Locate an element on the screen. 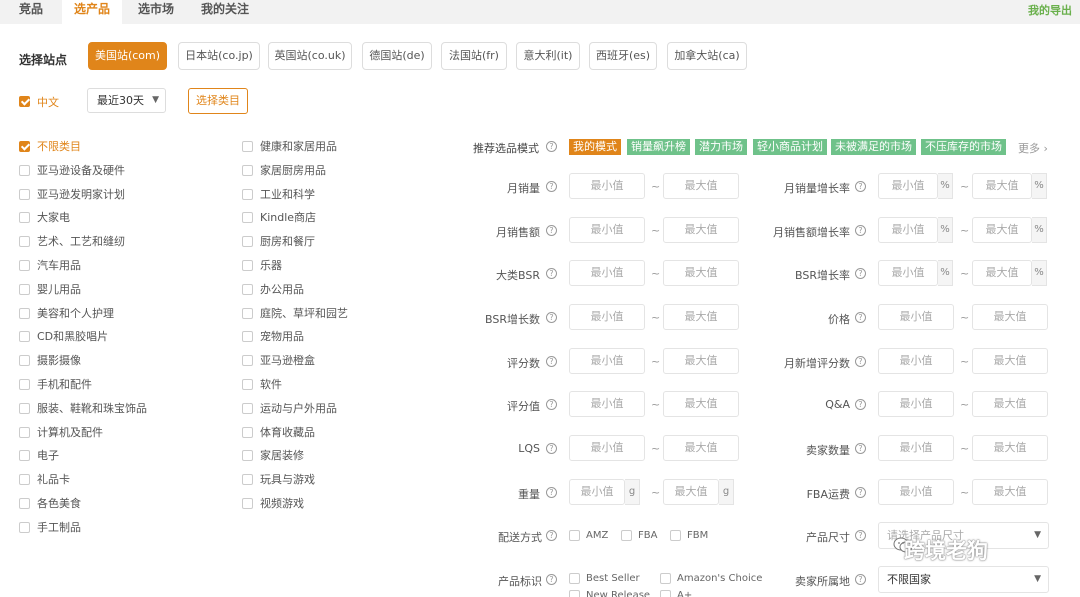 This screenshot has width=1080, height=597. tab-competitor: 竞品 is located at coordinates (31, 12).